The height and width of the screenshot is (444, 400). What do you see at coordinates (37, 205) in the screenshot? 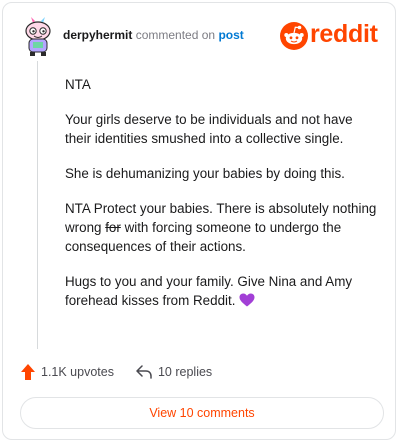
I see `thread-line` at bounding box center [37, 205].